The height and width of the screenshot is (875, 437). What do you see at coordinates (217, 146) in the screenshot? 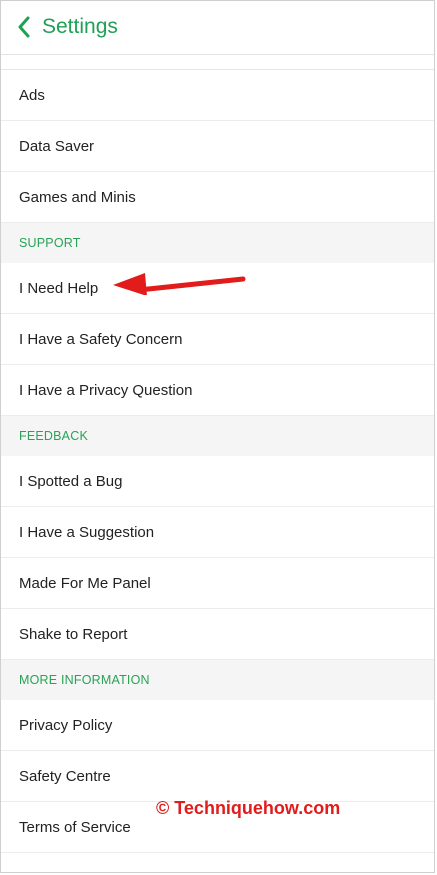
I see `settings-item-data-saver: Data Saver` at bounding box center [217, 146].